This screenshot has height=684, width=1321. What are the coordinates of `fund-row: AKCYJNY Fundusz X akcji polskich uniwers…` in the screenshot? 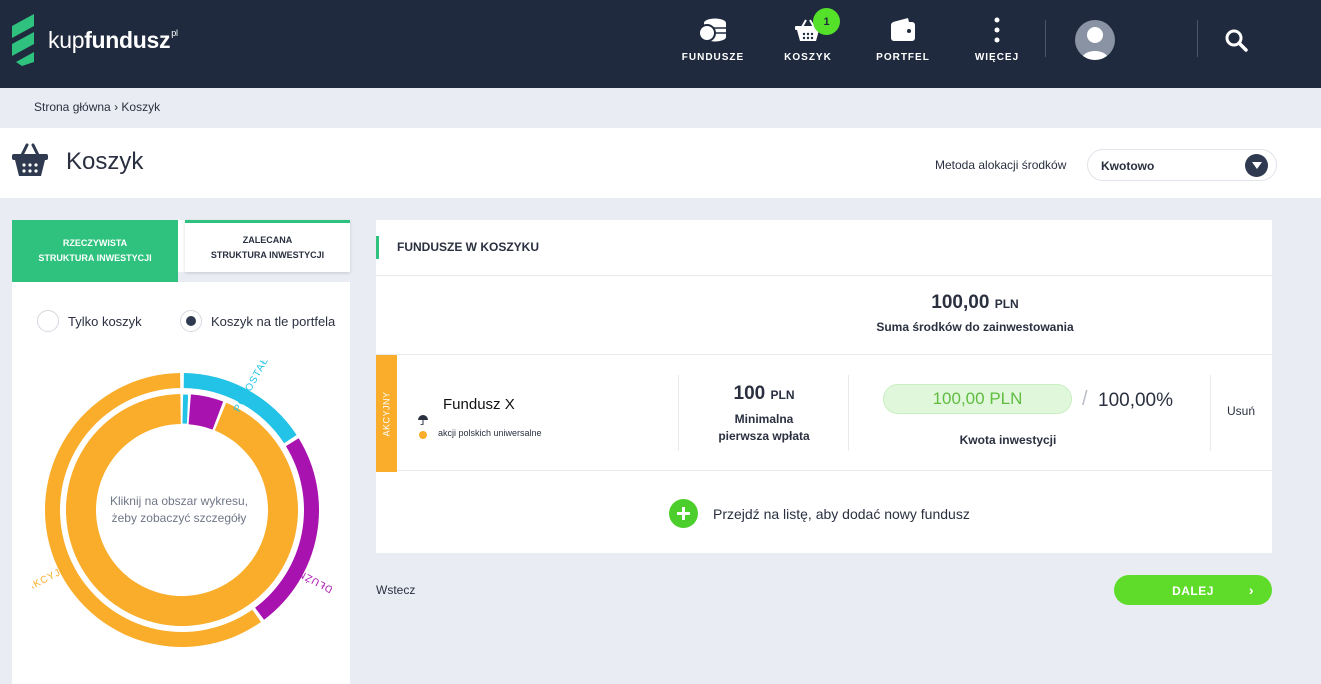 It's located at (824, 413).